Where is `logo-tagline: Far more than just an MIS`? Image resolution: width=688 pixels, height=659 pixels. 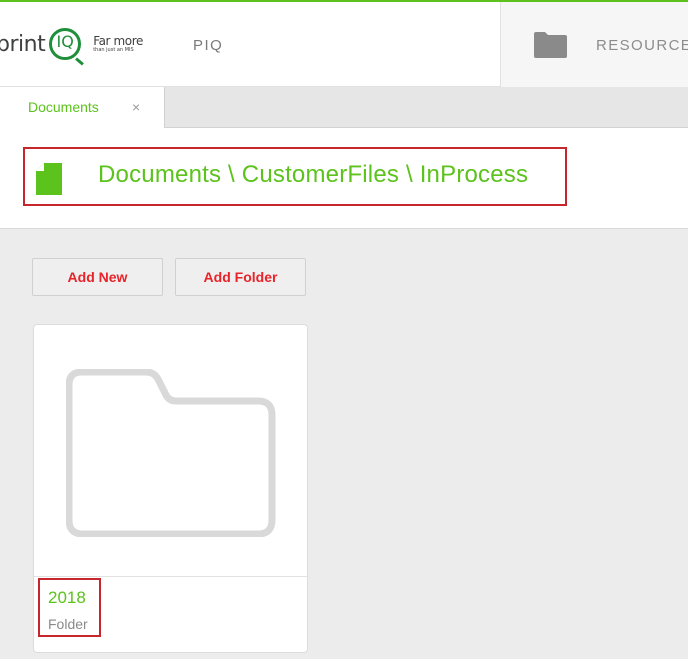 logo-tagline: Far more than just an MIS is located at coordinates (118, 44).